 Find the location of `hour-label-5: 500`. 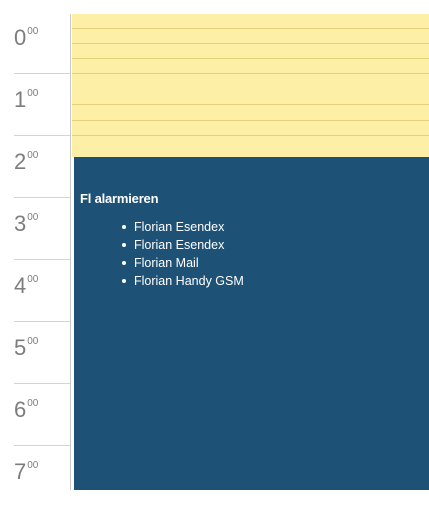

hour-label-5: 500 is located at coordinates (41, 367).